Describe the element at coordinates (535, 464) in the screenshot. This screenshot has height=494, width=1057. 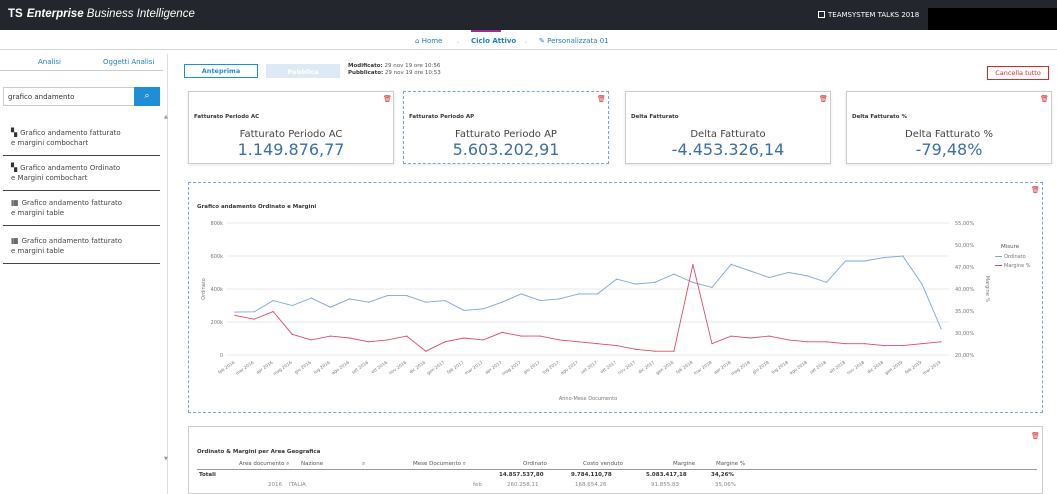
I see `column-header-ordinato: Ordinato` at that location.